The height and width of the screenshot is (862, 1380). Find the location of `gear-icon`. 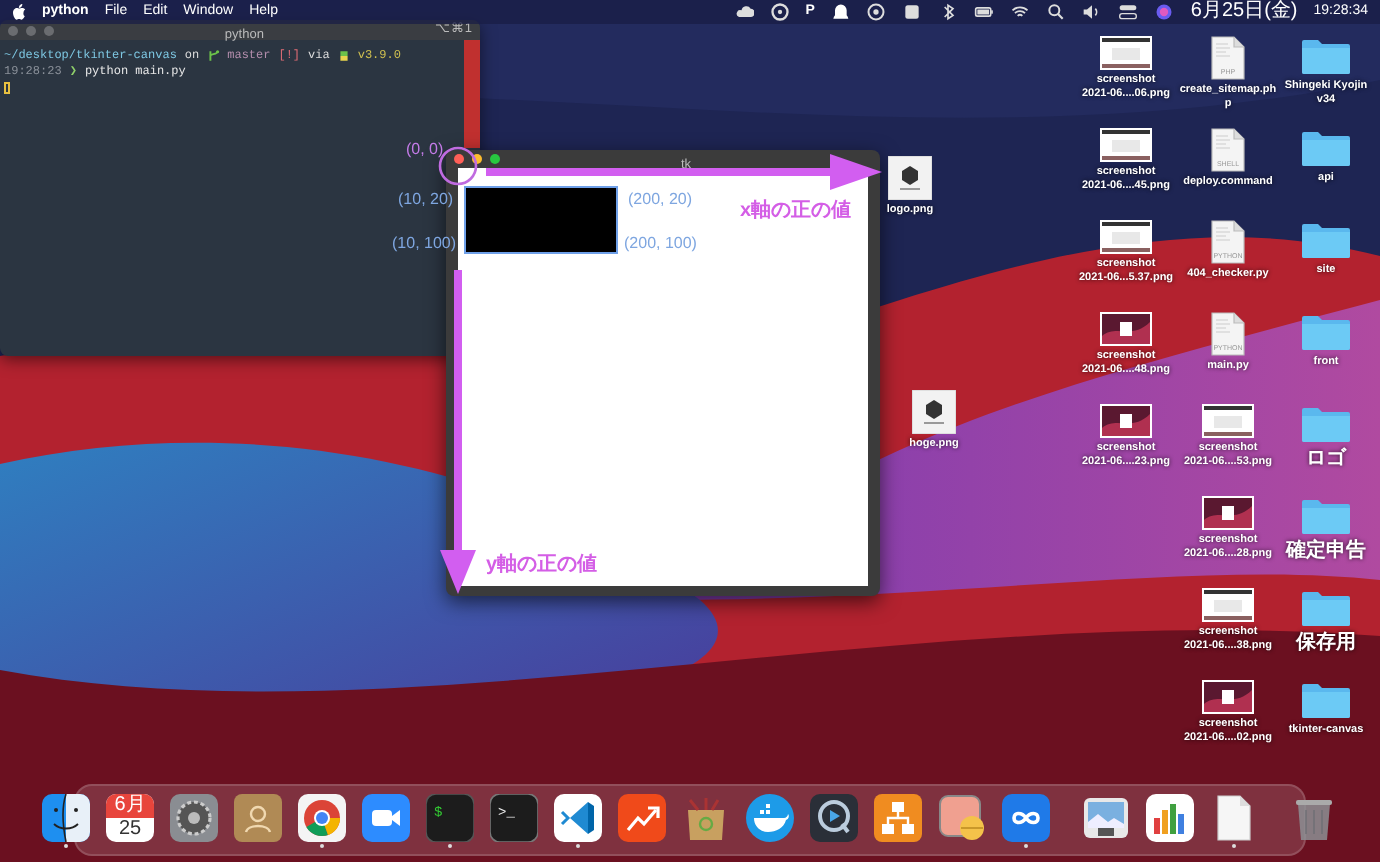

gear-icon is located at coordinates (194, 817).